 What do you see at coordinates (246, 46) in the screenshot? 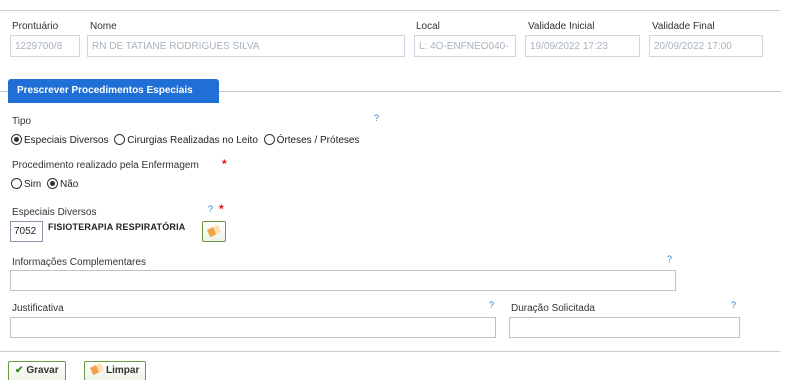
I see `nome-field: RN DE TATIANE RODRIGUES SILVA` at bounding box center [246, 46].